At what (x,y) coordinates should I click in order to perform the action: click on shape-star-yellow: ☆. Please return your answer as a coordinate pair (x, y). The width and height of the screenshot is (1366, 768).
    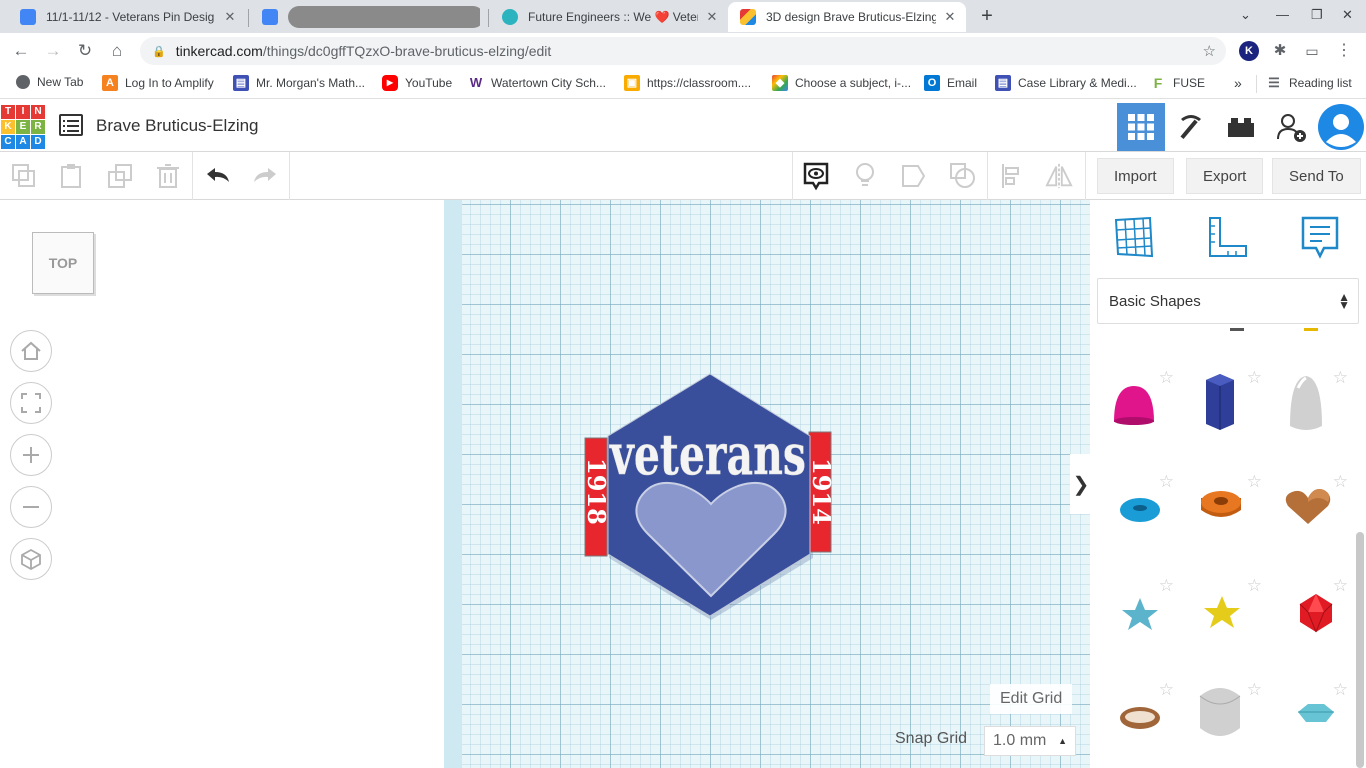
    Looking at the image, I should click on (1228, 616).